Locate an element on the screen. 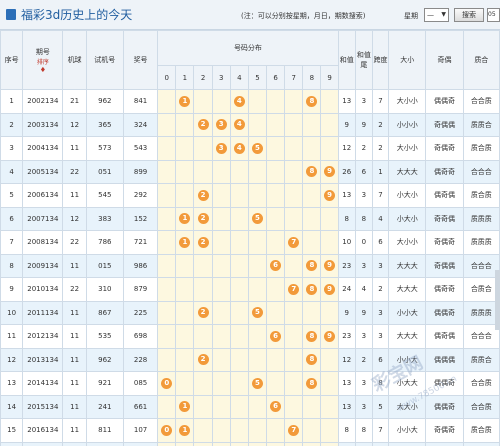  number-ball: 6 is located at coordinates (276, 336).